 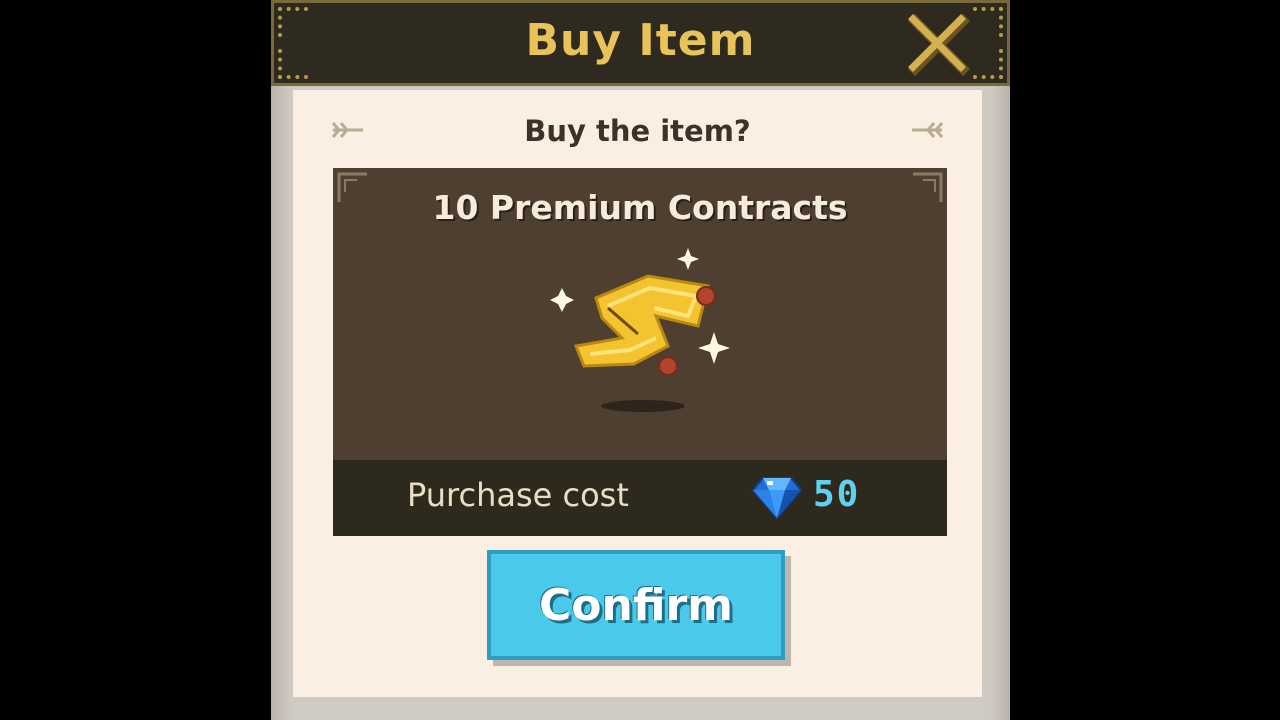 I want to click on close-icon, so click(x=939, y=45).